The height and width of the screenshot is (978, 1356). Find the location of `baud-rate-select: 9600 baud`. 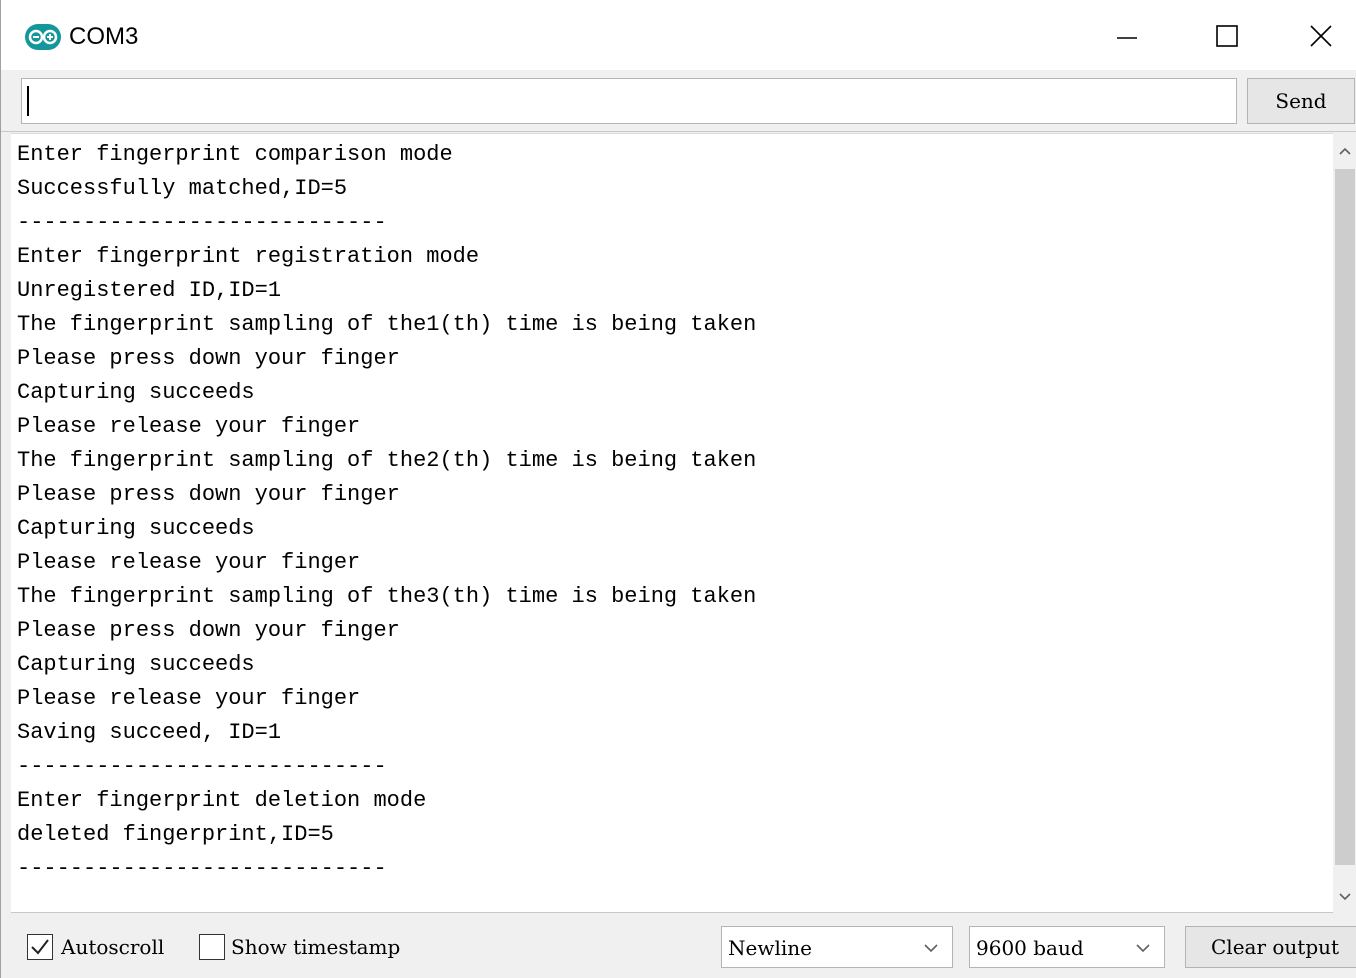

baud-rate-select: 9600 baud is located at coordinates (1067, 947).